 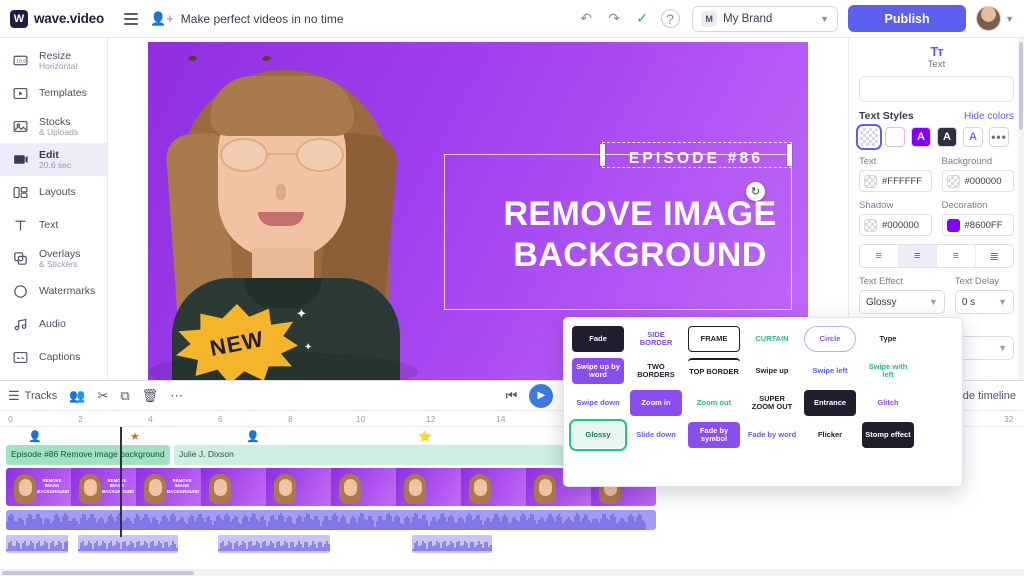 I want to click on more-options-icon: ⋯, so click(x=176, y=396).